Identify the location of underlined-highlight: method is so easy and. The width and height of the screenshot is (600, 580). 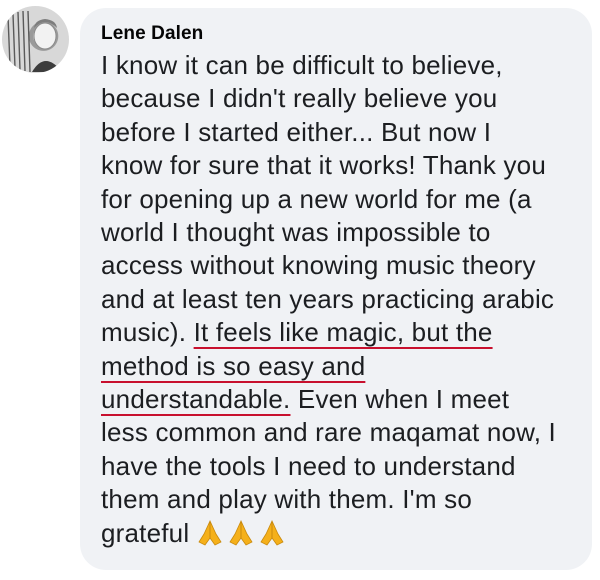
(233, 365).